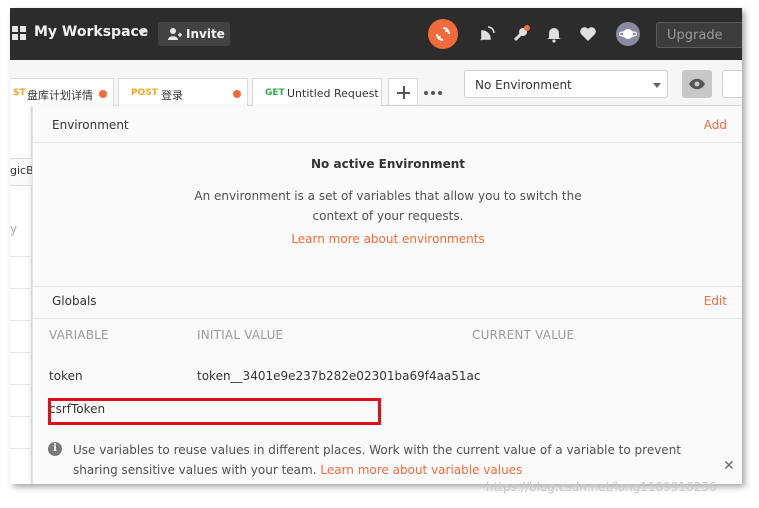 This screenshot has height=508, width=759. Describe the element at coordinates (19, 33) in the screenshot. I see `grid-icon` at that location.